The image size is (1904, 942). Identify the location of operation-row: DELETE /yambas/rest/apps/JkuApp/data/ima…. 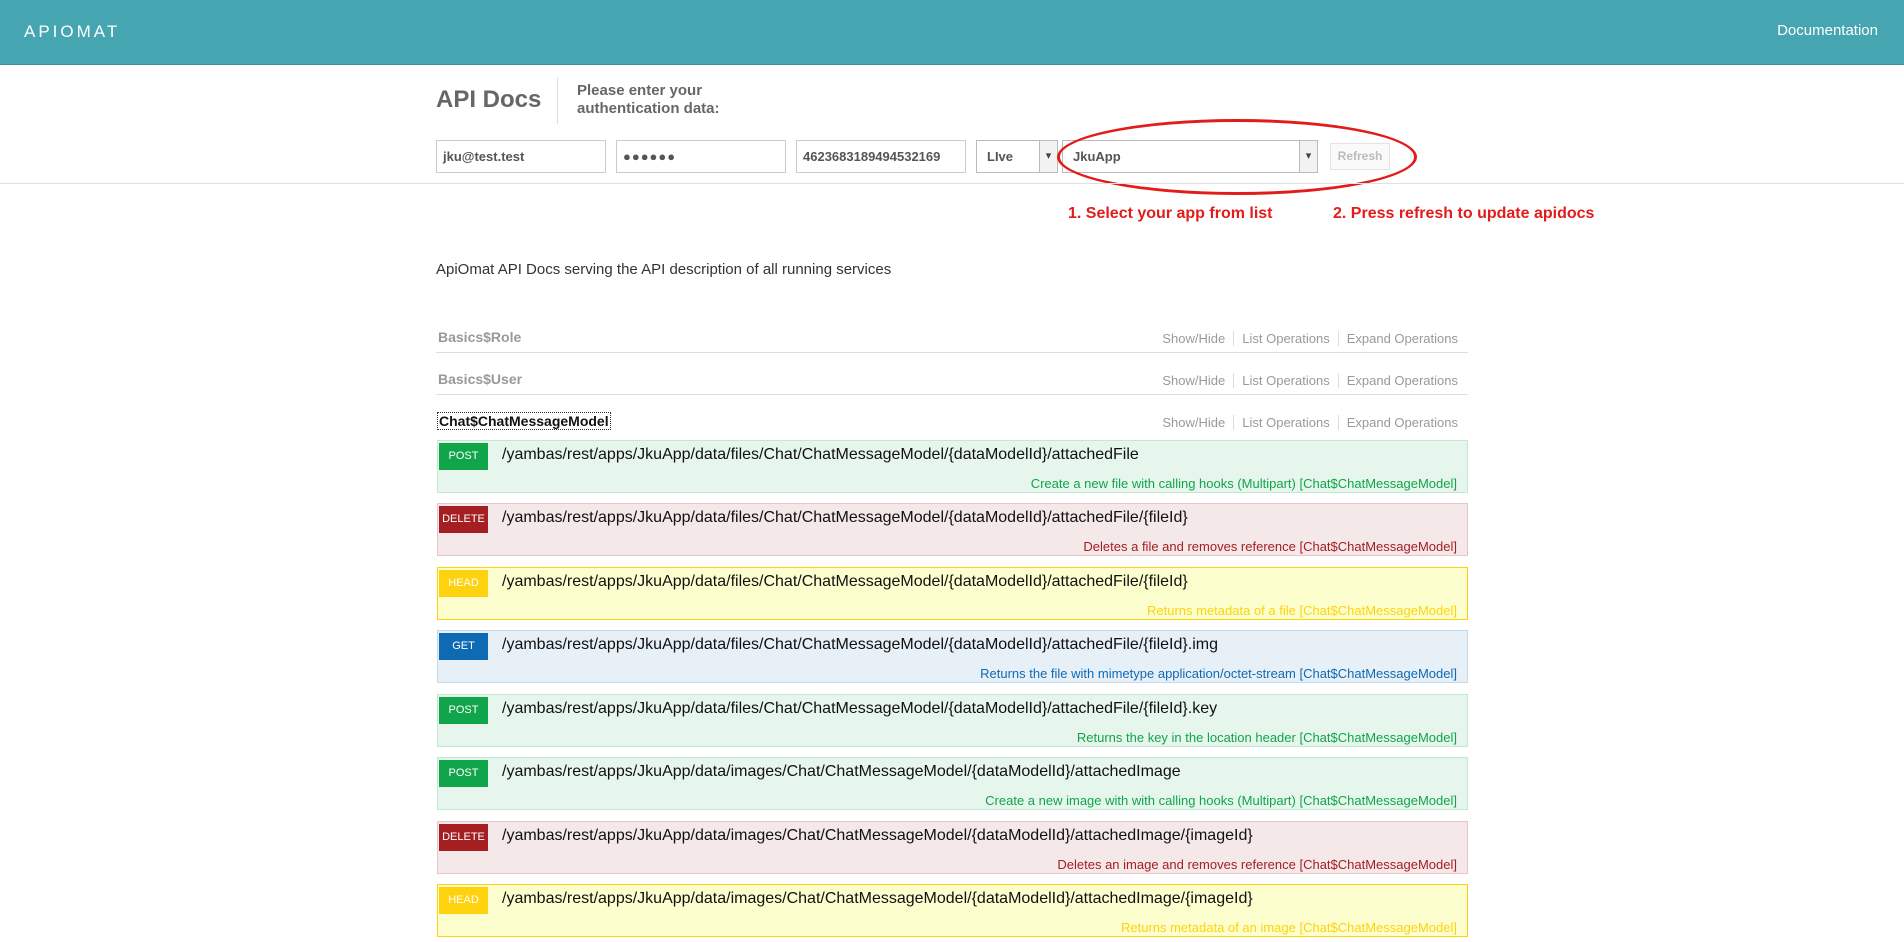
(952, 847).